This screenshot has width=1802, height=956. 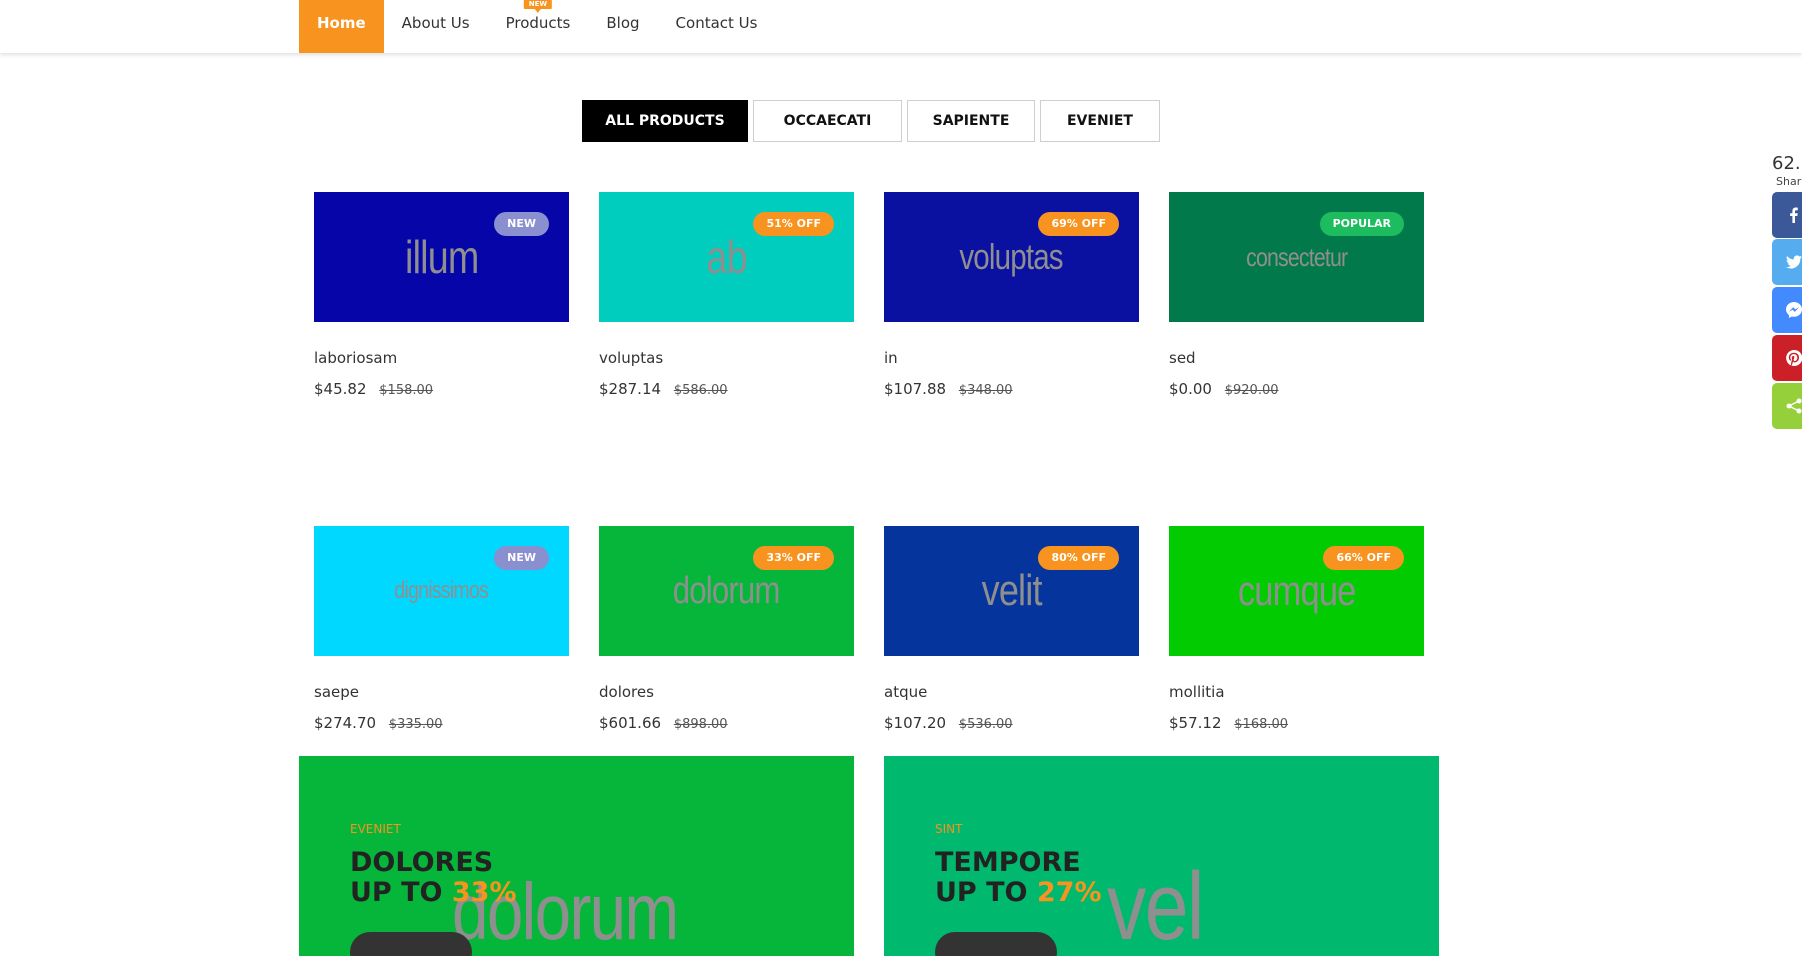 I want to click on product-name: mollitia, so click(x=1296, y=692).